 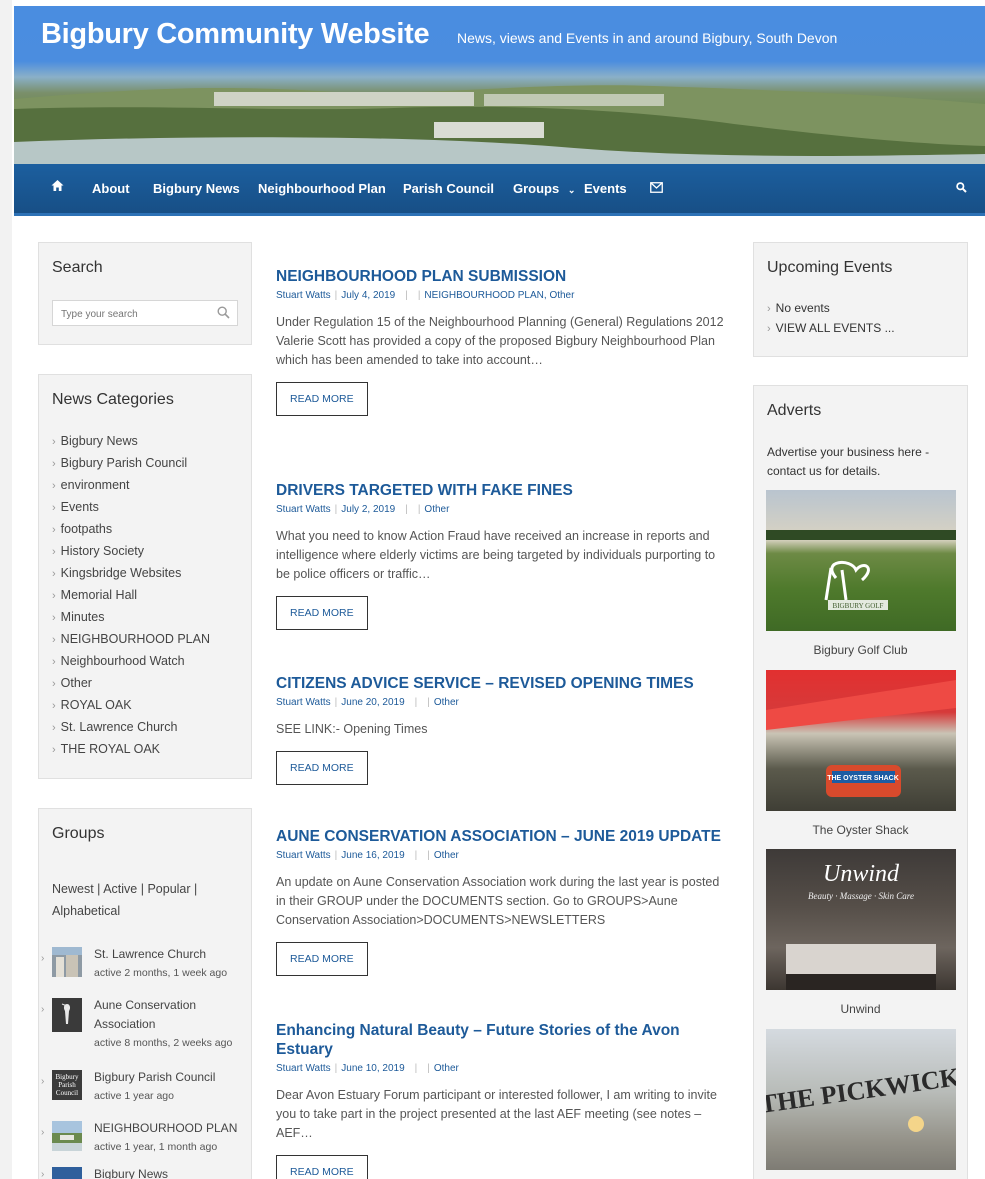 I want to click on groups-filter-active: Active, so click(x=120, y=889).